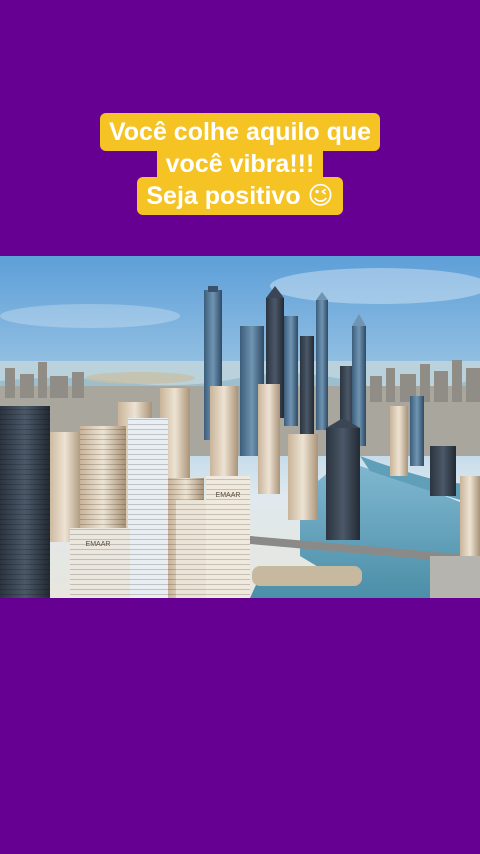  What do you see at coordinates (240, 196) in the screenshot?
I see `caption-line-3: Seja positivo 😉` at bounding box center [240, 196].